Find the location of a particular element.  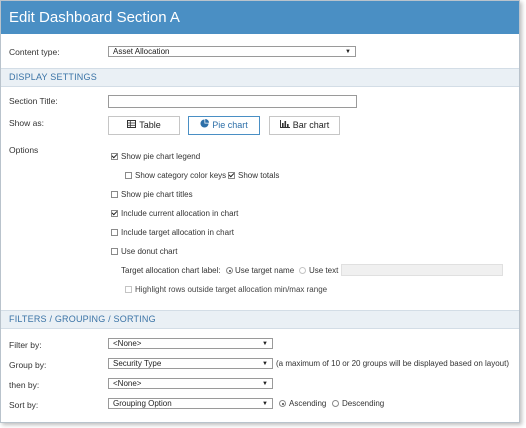

show-as-label: Show as: is located at coordinates (26, 123).